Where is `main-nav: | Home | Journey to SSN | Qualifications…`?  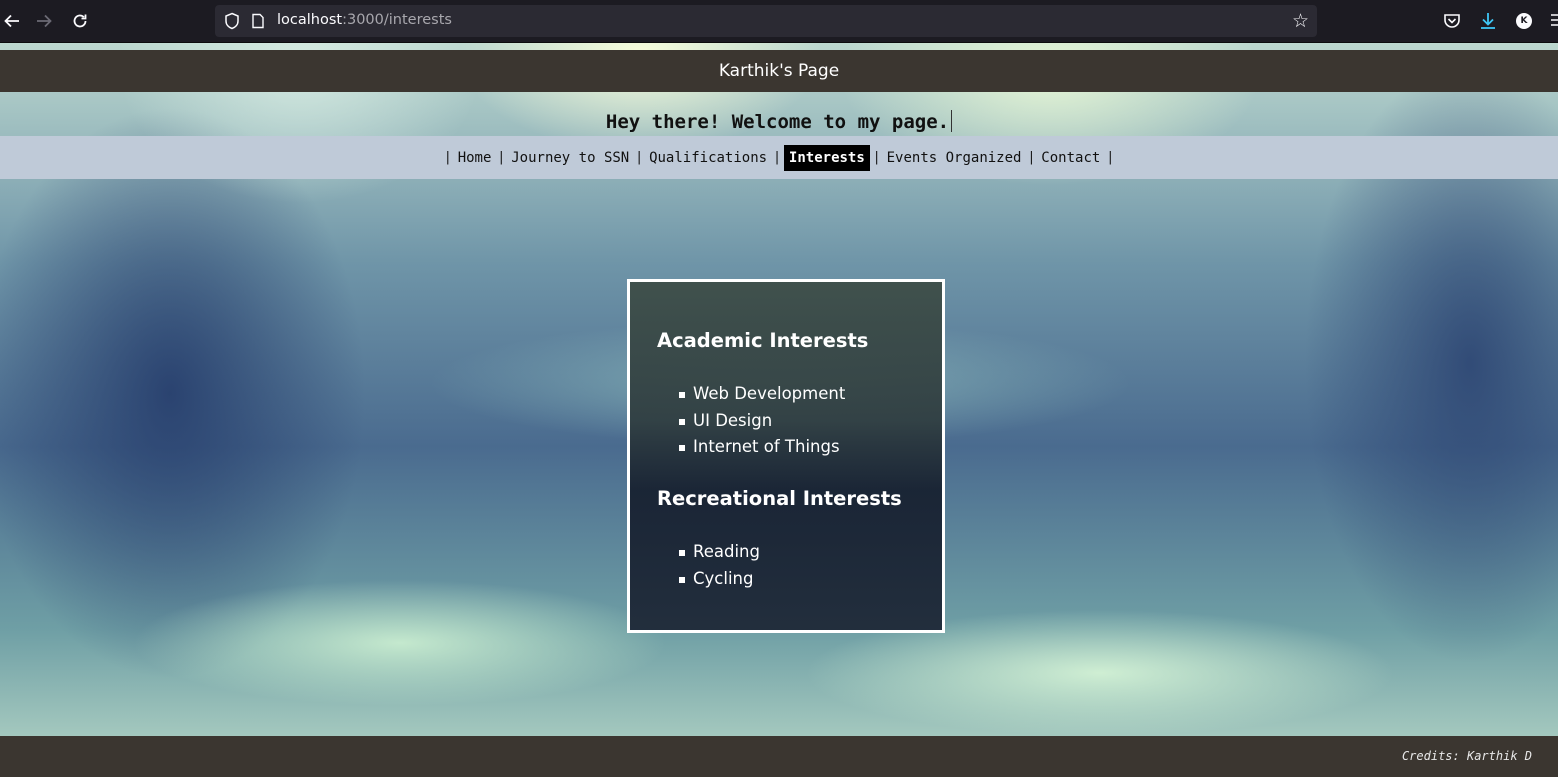
main-nav: | Home | Journey to SSN | Qualifications… is located at coordinates (779, 157).